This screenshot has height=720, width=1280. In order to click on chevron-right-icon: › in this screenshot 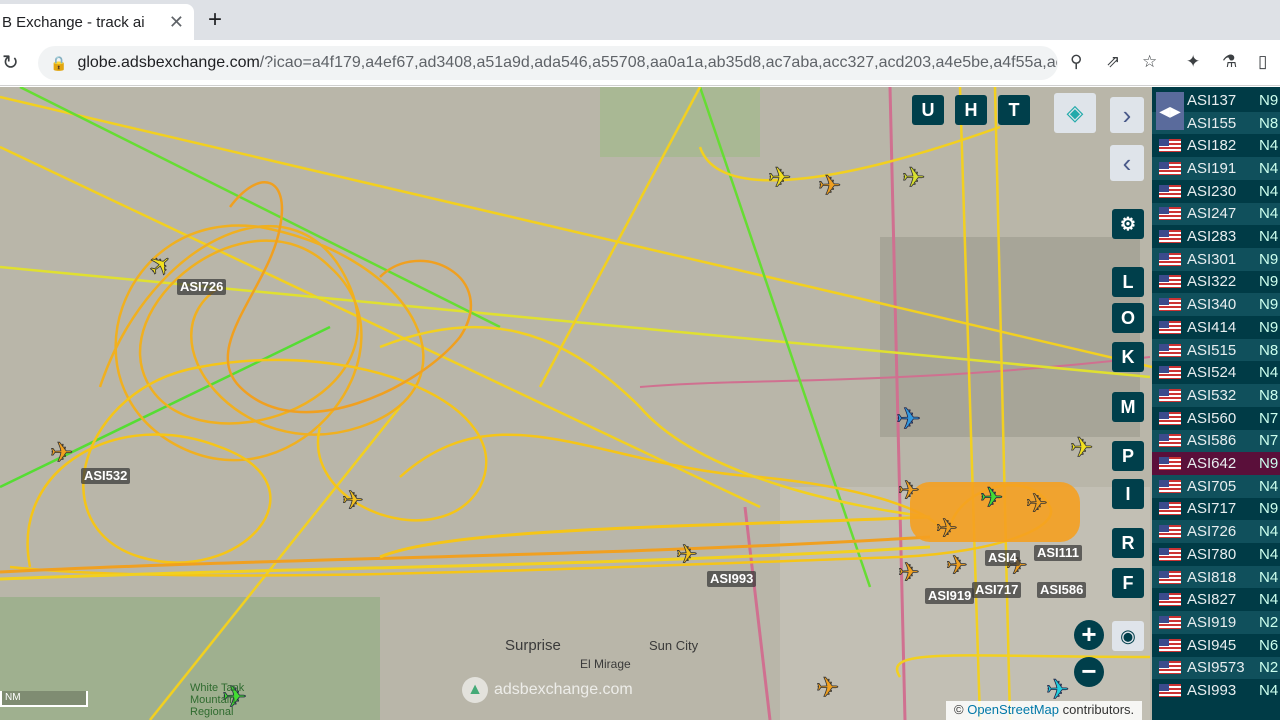, I will do `click(1127, 115)`.